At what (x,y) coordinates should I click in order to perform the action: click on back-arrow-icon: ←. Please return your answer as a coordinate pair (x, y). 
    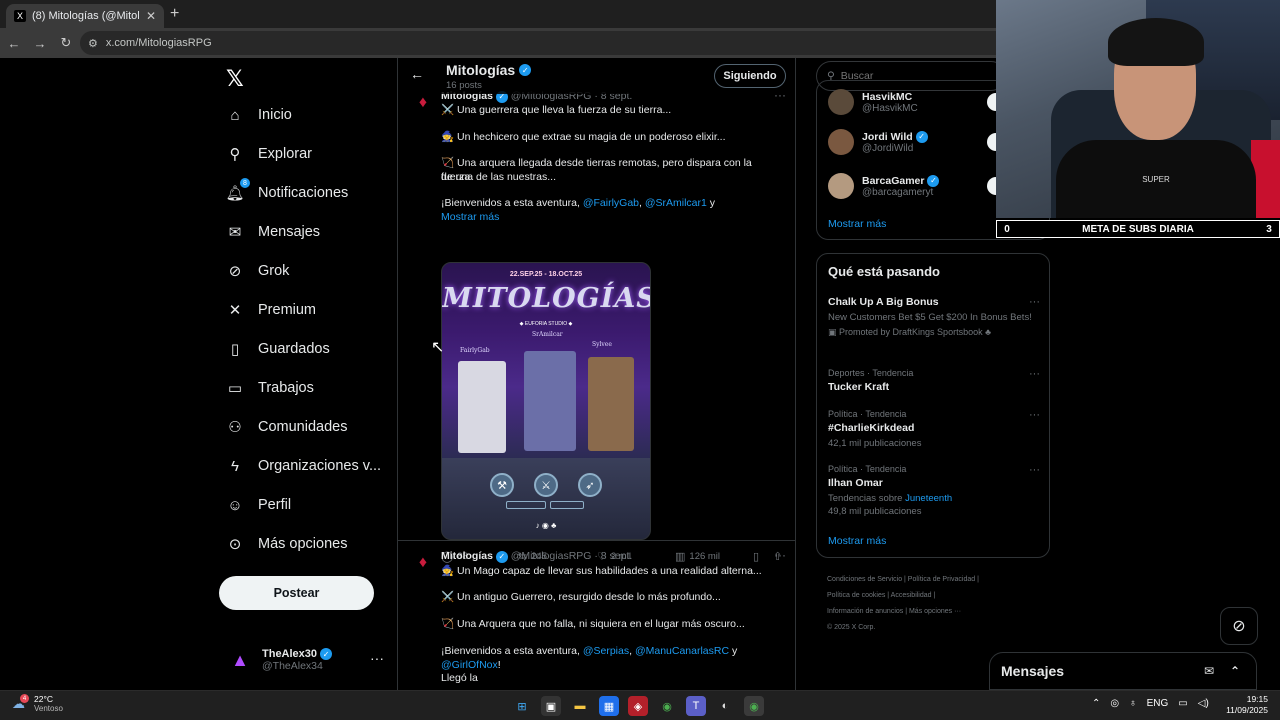
    Looking at the image, I should click on (417, 74).